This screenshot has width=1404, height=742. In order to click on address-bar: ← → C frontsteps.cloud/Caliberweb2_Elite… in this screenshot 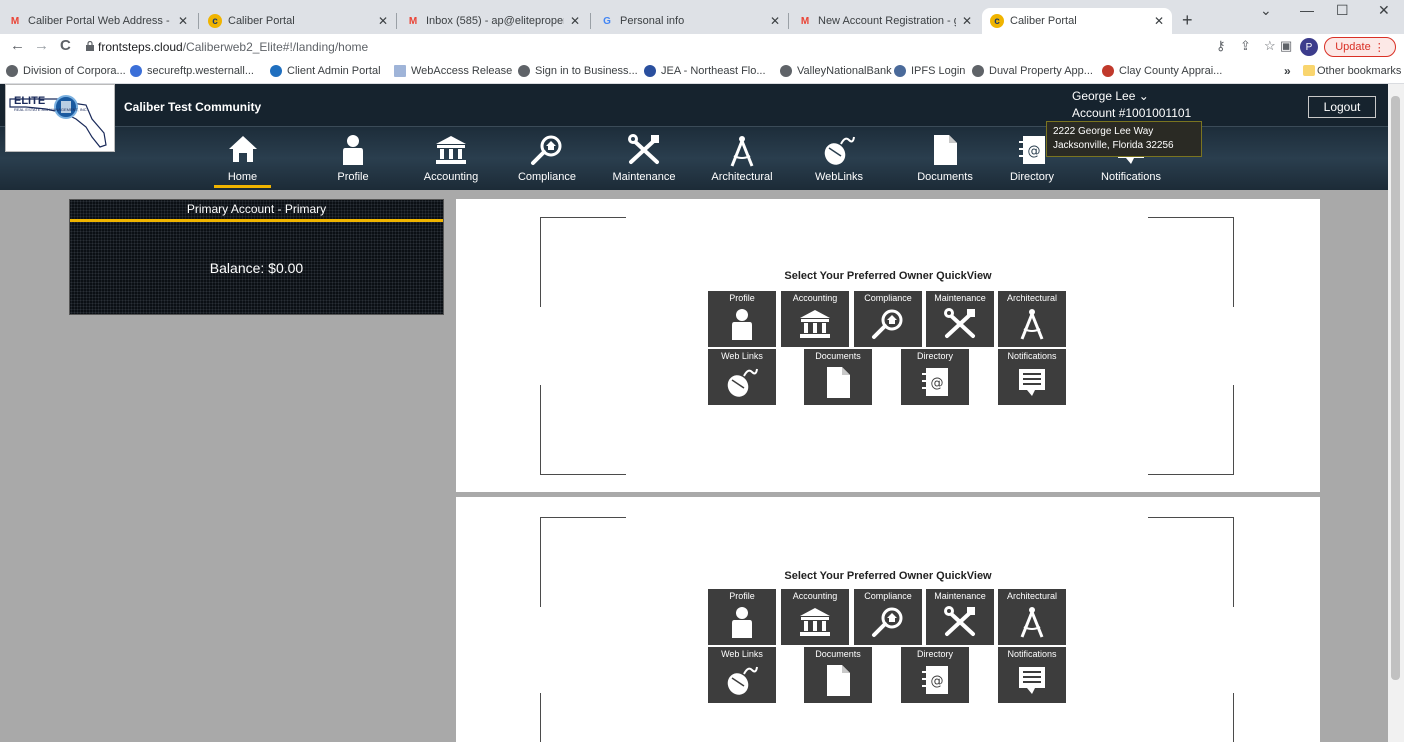, I will do `click(702, 47)`.